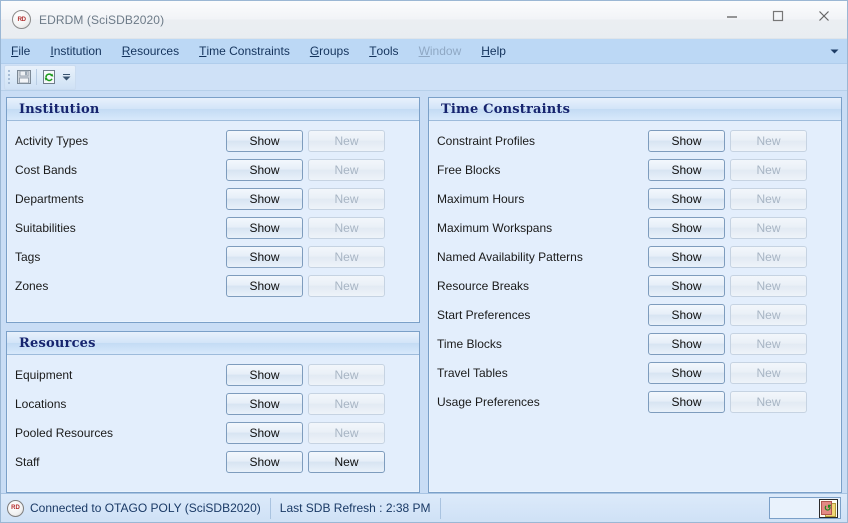 This screenshot has height=523, width=848. What do you see at coordinates (635, 343) in the screenshot?
I see `row-time-blocks: Time Blocks Show New` at bounding box center [635, 343].